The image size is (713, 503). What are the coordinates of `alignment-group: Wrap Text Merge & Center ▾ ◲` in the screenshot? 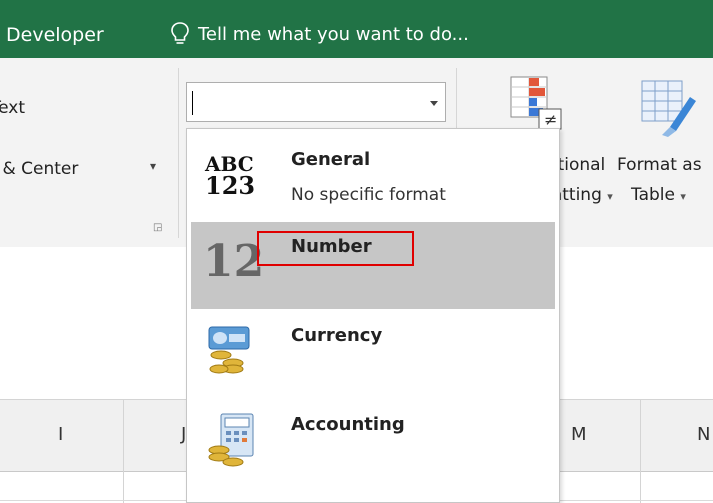 It's located at (90, 152).